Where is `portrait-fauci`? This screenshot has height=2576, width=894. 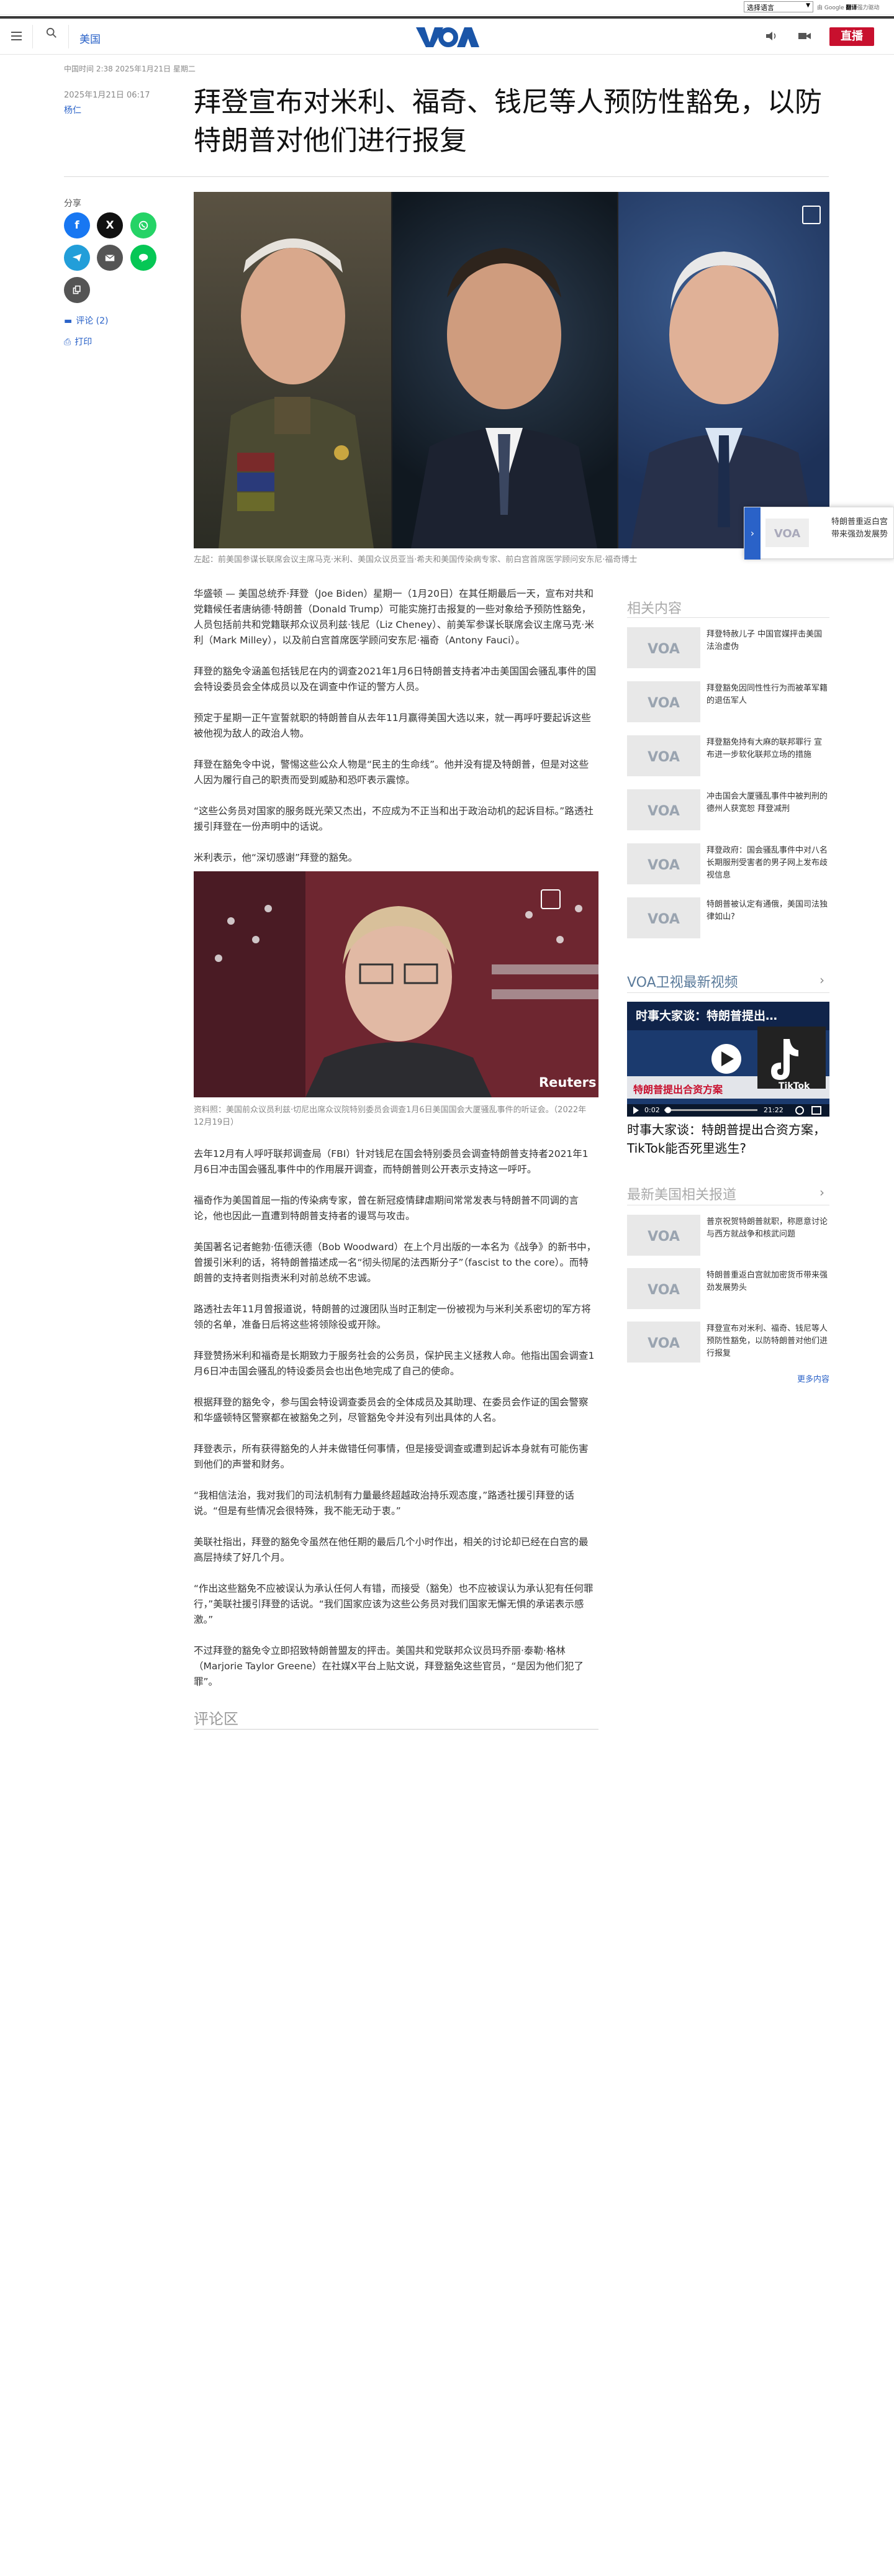 portrait-fauci is located at coordinates (723, 370).